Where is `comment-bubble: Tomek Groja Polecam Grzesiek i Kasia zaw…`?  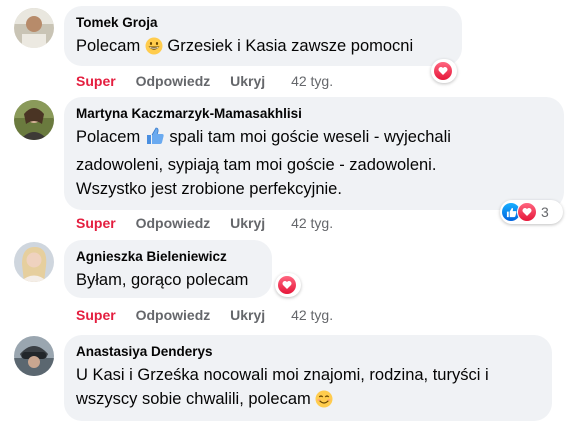 comment-bubble: Tomek Groja Polecam Grzesiek i Kasia zaw… is located at coordinates (263, 36).